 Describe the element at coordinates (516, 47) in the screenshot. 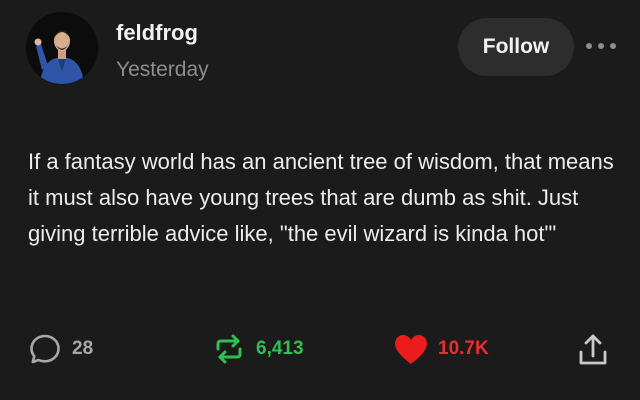

I see `follow-button: Follow` at that location.